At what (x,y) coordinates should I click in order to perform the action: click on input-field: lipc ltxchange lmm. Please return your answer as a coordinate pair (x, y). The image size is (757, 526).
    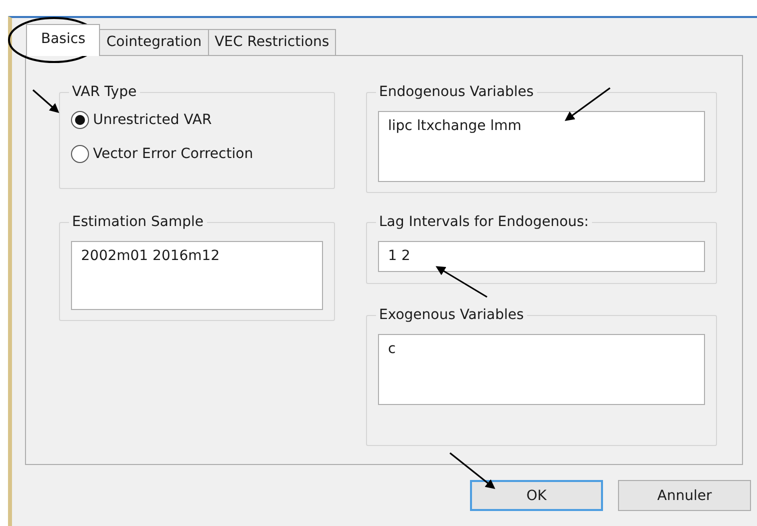
    Looking at the image, I should click on (541, 146).